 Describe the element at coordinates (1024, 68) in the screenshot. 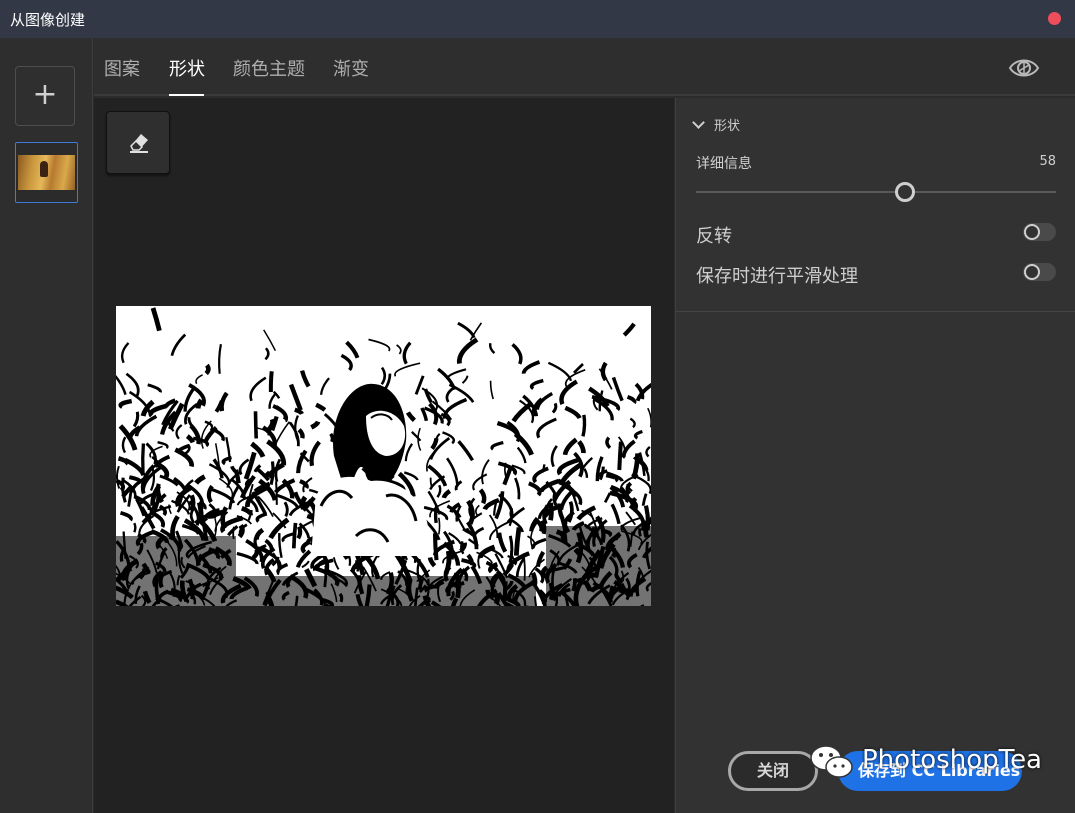

I see `eye-icon` at that location.